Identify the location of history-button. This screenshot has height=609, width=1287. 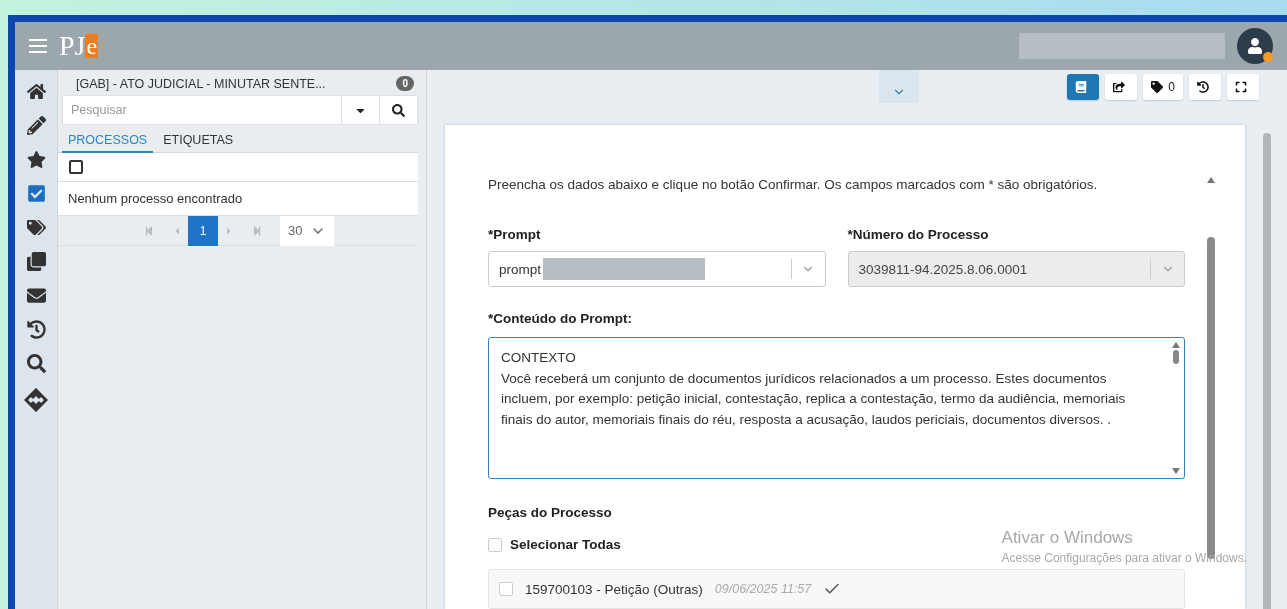
(1205, 86).